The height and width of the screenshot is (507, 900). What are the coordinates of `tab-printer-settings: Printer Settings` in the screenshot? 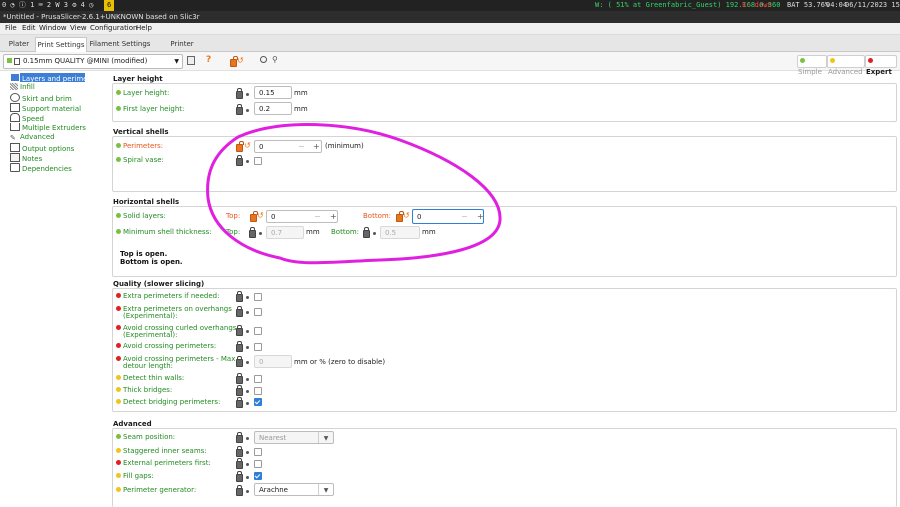 It's located at (182, 49).